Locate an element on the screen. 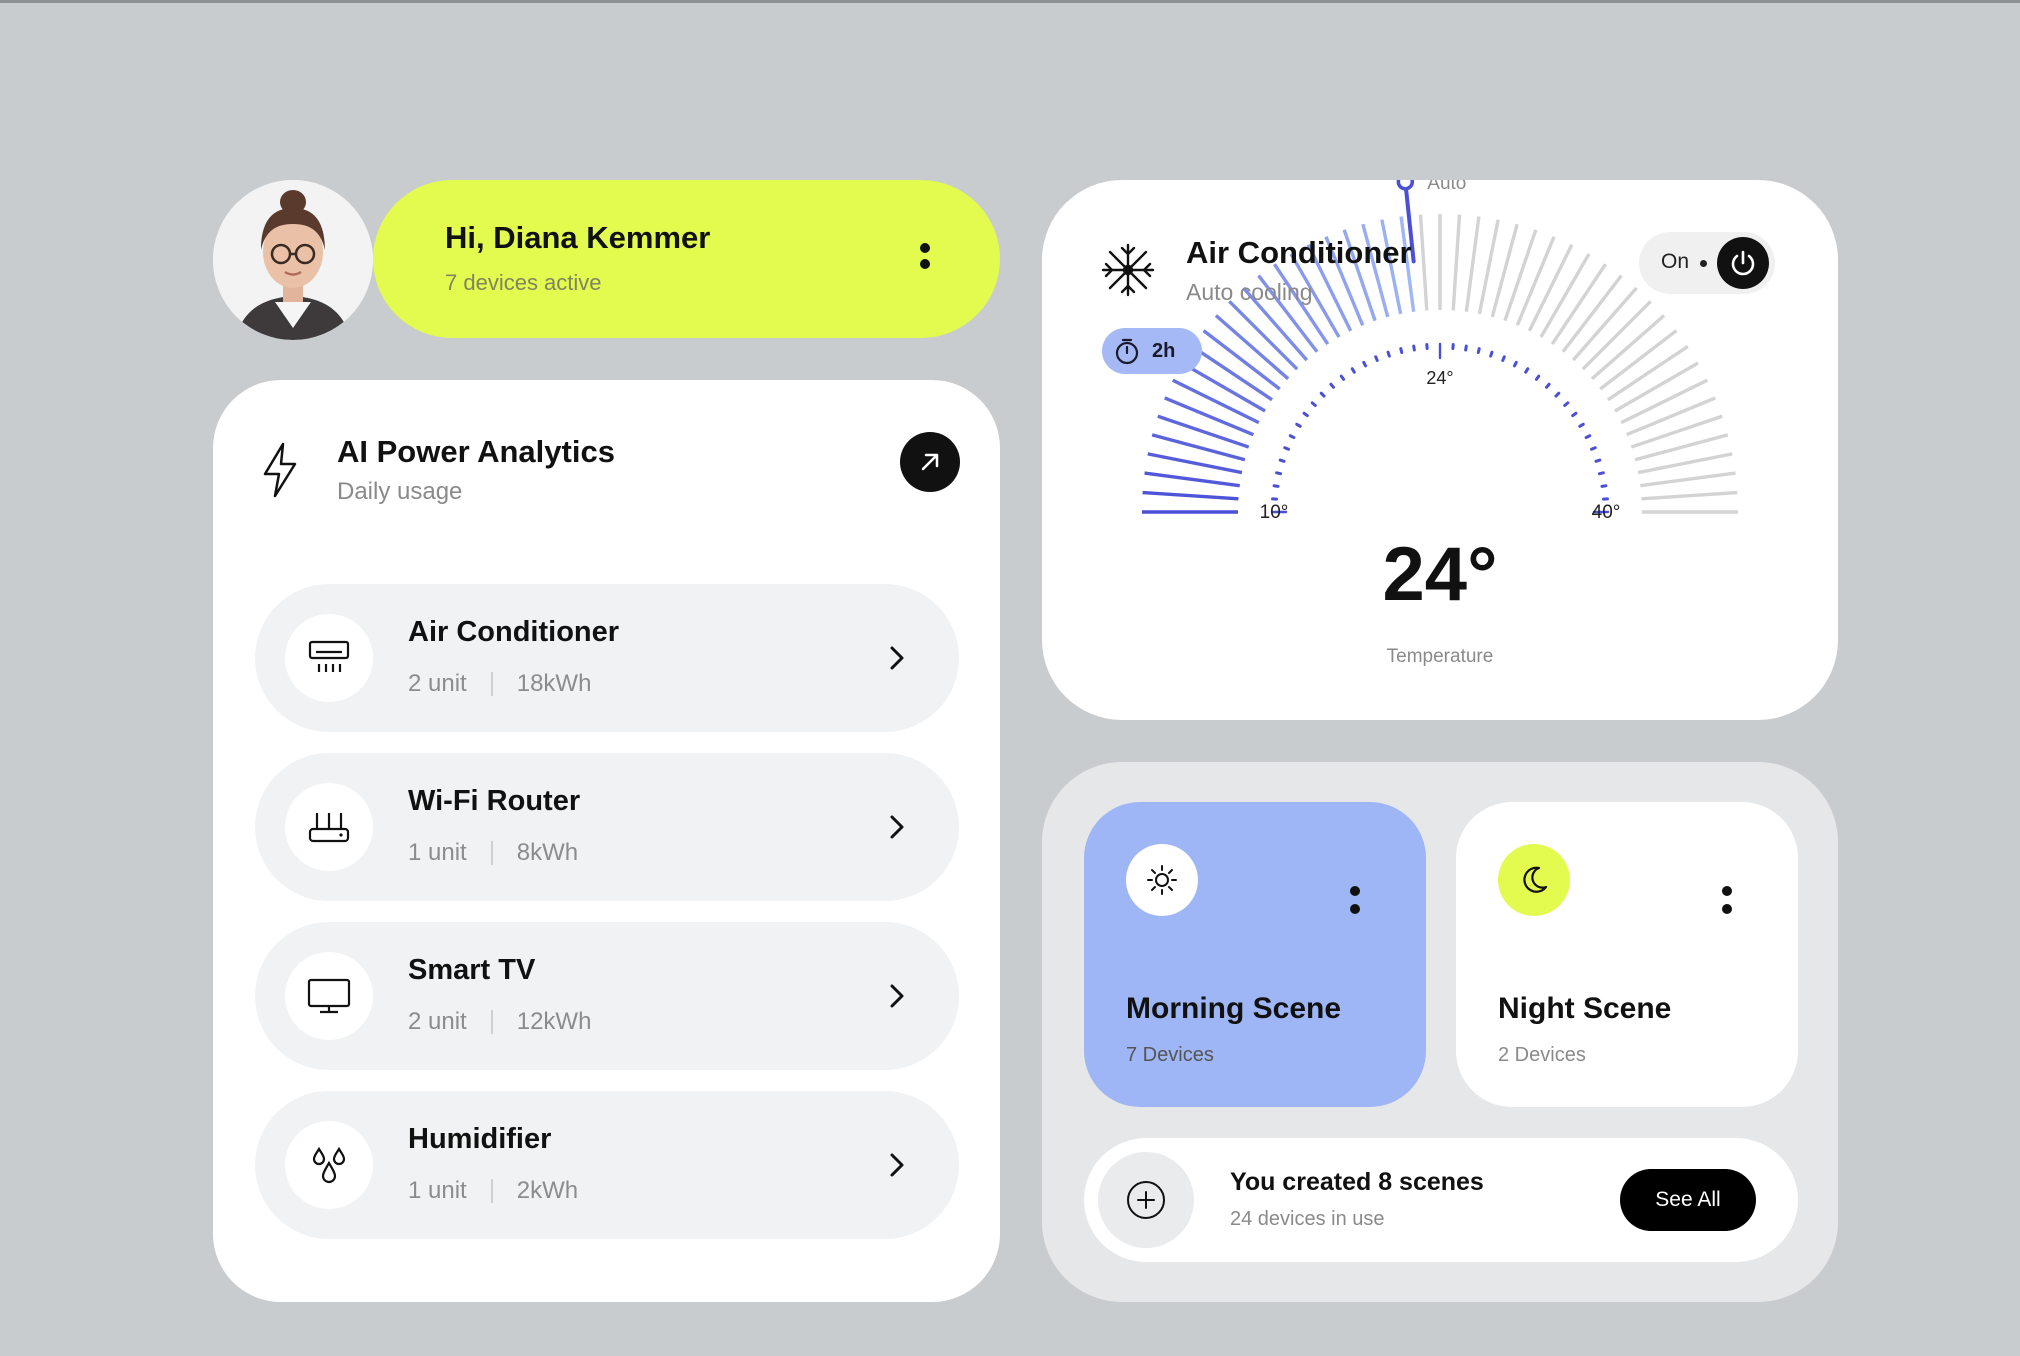 Image resolution: width=2020 pixels, height=1356 pixels. device-row-smart-tv: Smart TV 2 unit 12kWh is located at coordinates (607, 996).